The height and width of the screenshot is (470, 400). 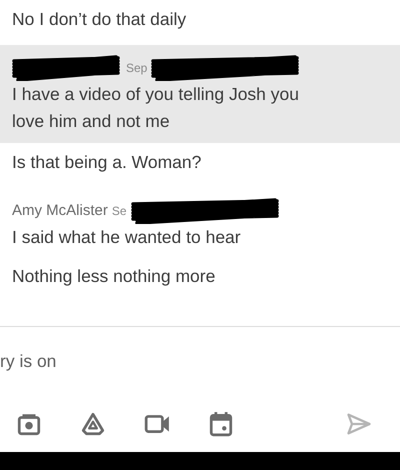 I want to click on message-text: Nothing less nothing more, so click(x=114, y=276).